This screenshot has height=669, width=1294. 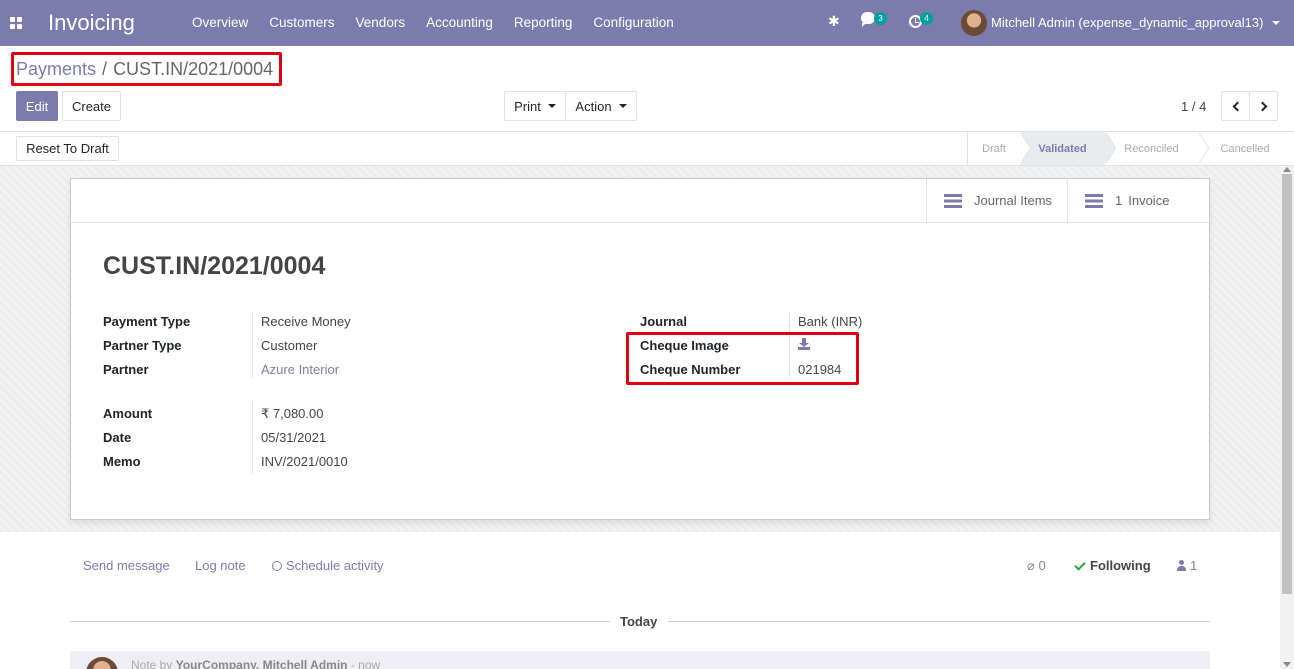 What do you see at coordinates (1120, 565) in the screenshot?
I see `following-label: Following` at bounding box center [1120, 565].